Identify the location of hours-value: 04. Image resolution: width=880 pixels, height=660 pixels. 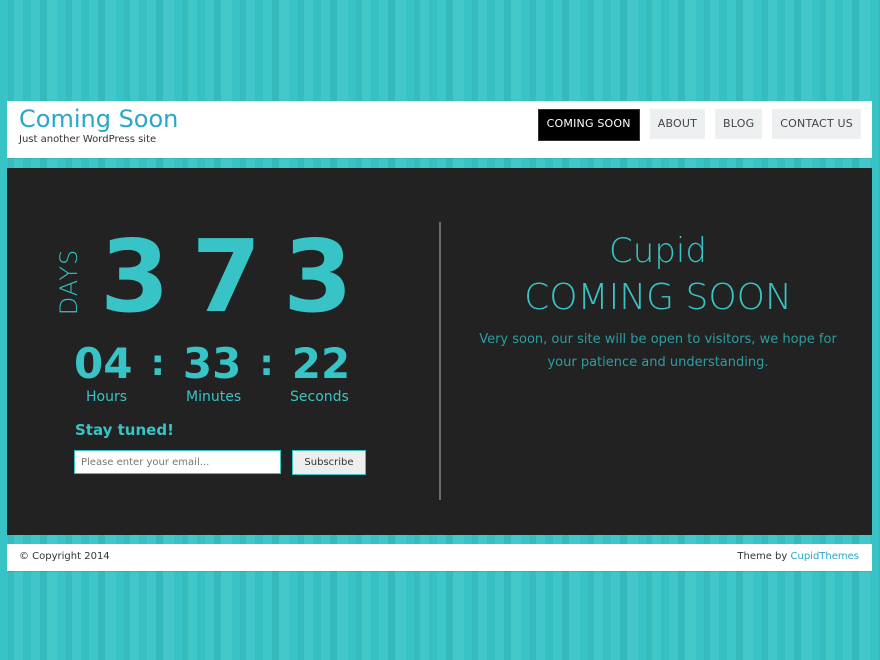
(103, 363).